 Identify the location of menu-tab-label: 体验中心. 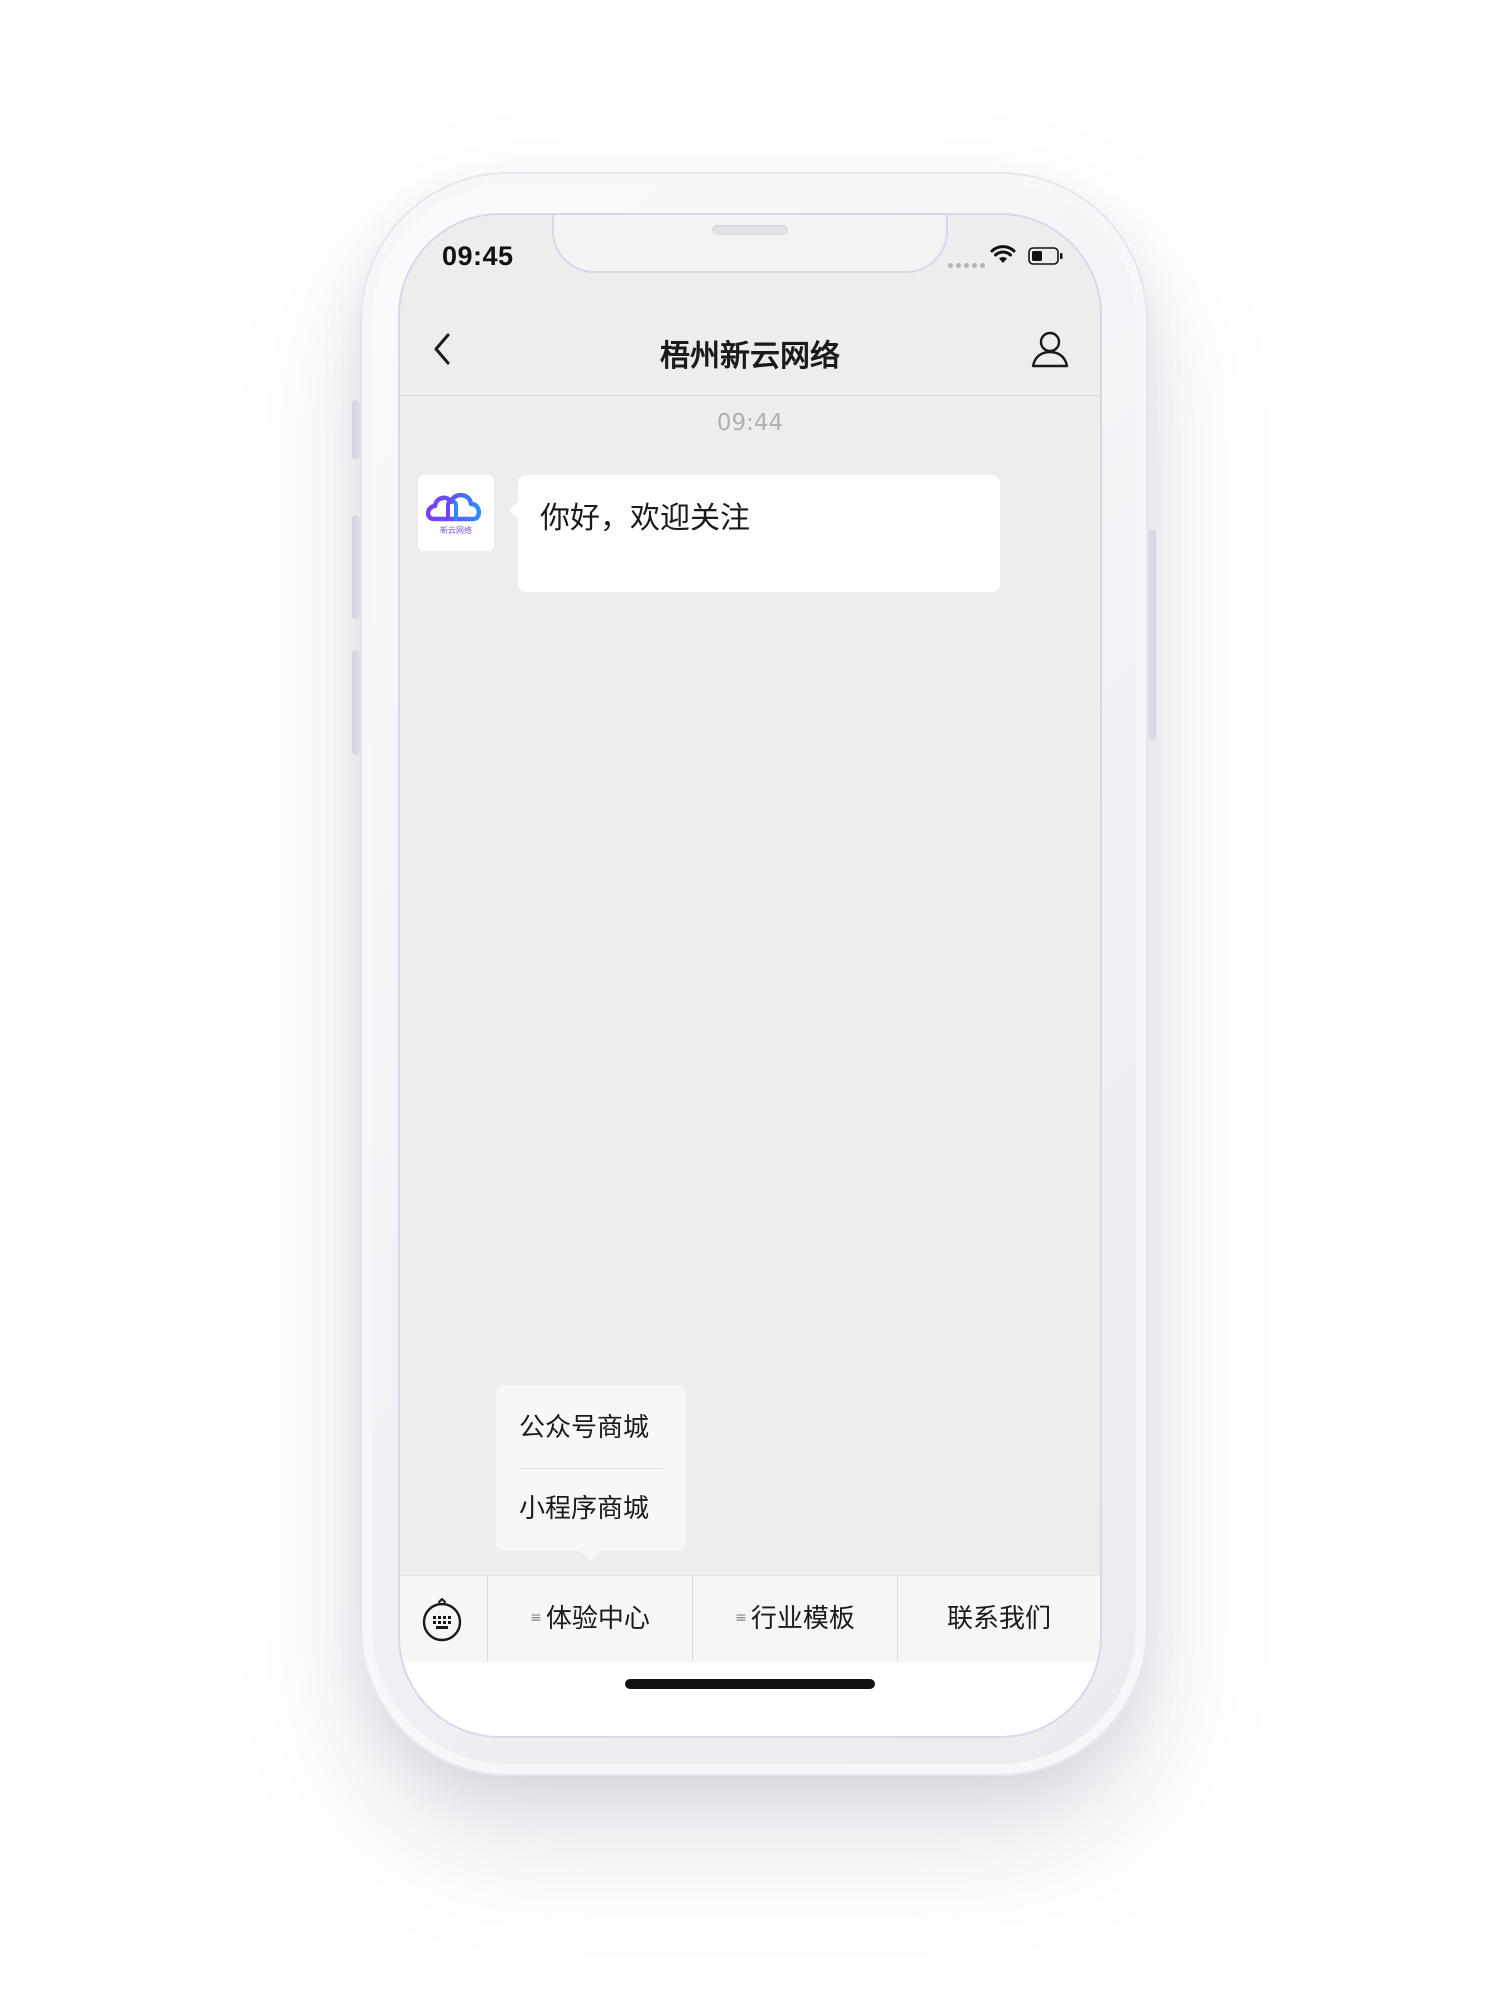
(597, 1619).